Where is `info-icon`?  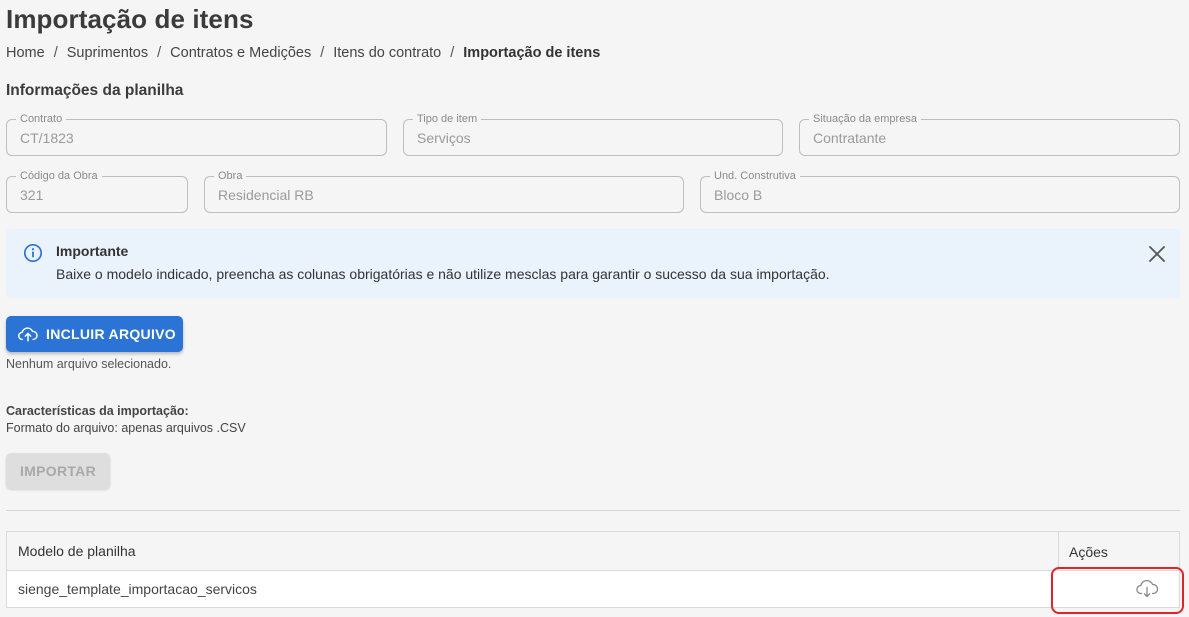 info-icon is located at coordinates (33, 253).